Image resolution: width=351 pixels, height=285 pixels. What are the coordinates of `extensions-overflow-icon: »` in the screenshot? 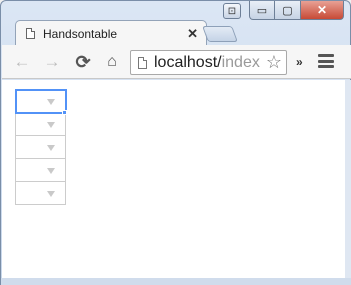 It's located at (299, 62).